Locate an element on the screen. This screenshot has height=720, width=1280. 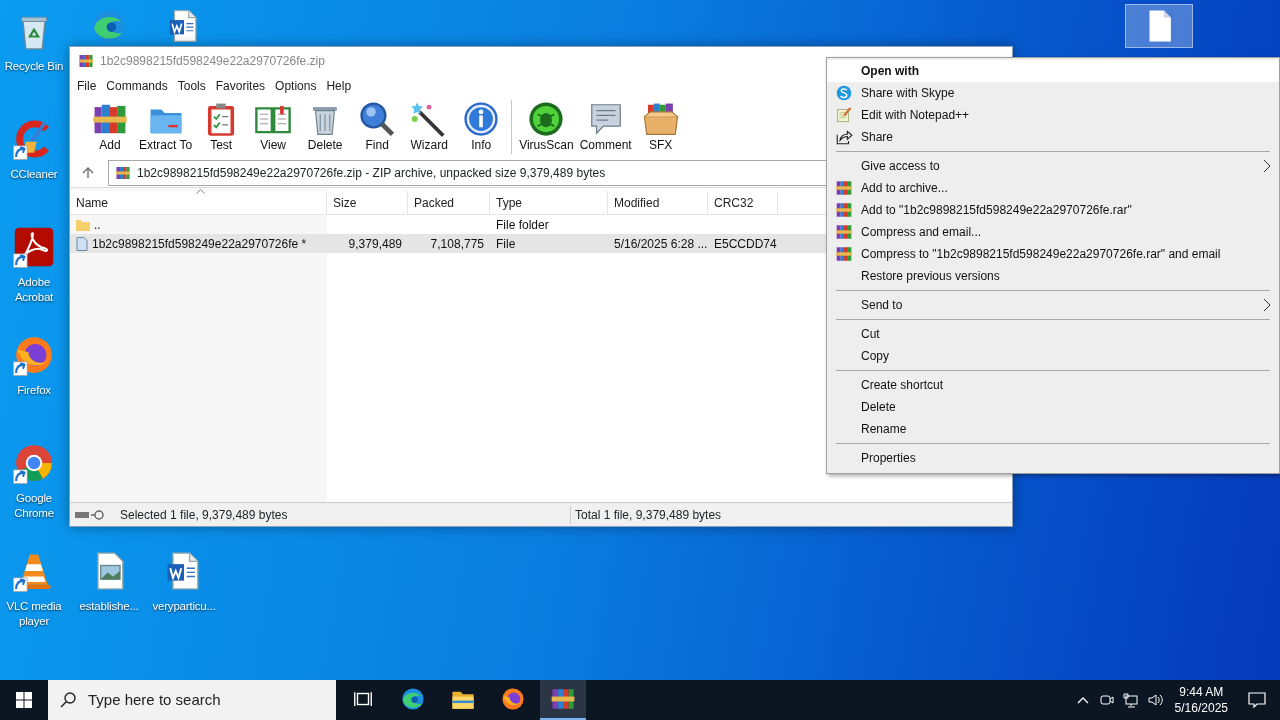
status-text: Total 1 file, 9,379,489 bytes is located at coordinates (646, 514).